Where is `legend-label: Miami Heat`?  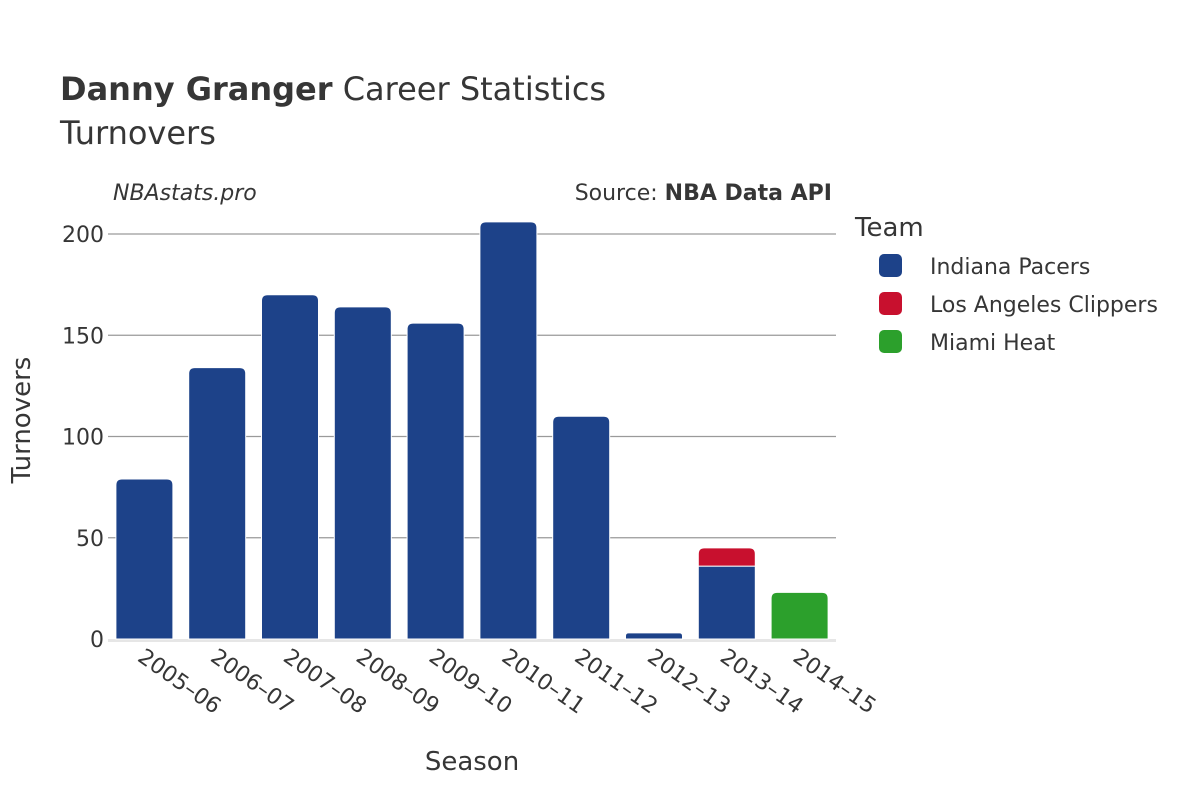
legend-label: Miami Heat is located at coordinates (993, 343).